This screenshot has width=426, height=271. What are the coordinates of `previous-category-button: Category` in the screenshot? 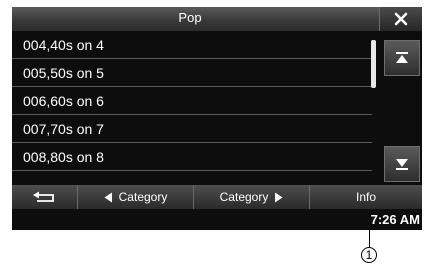 It's located at (136, 197).